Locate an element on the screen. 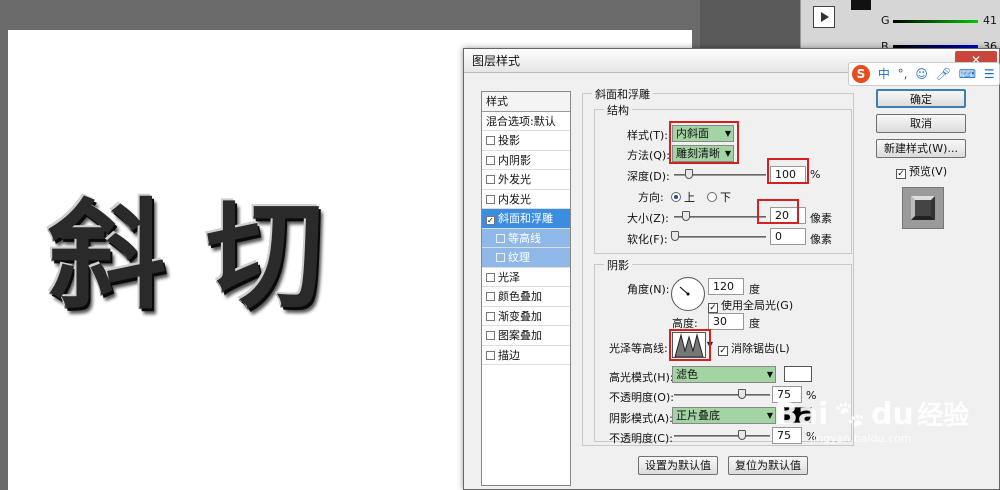 This screenshot has height=490, width=1000. style-item-label: 内阴影 is located at coordinates (514, 160).